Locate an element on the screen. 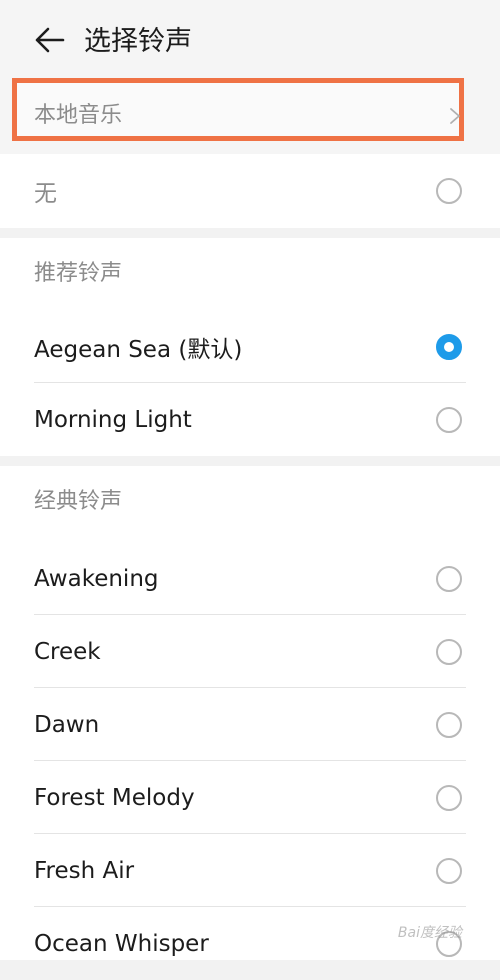 The height and width of the screenshot is (980, 500). ringtone-label: Morning Light is located at coordinates (113, 419).